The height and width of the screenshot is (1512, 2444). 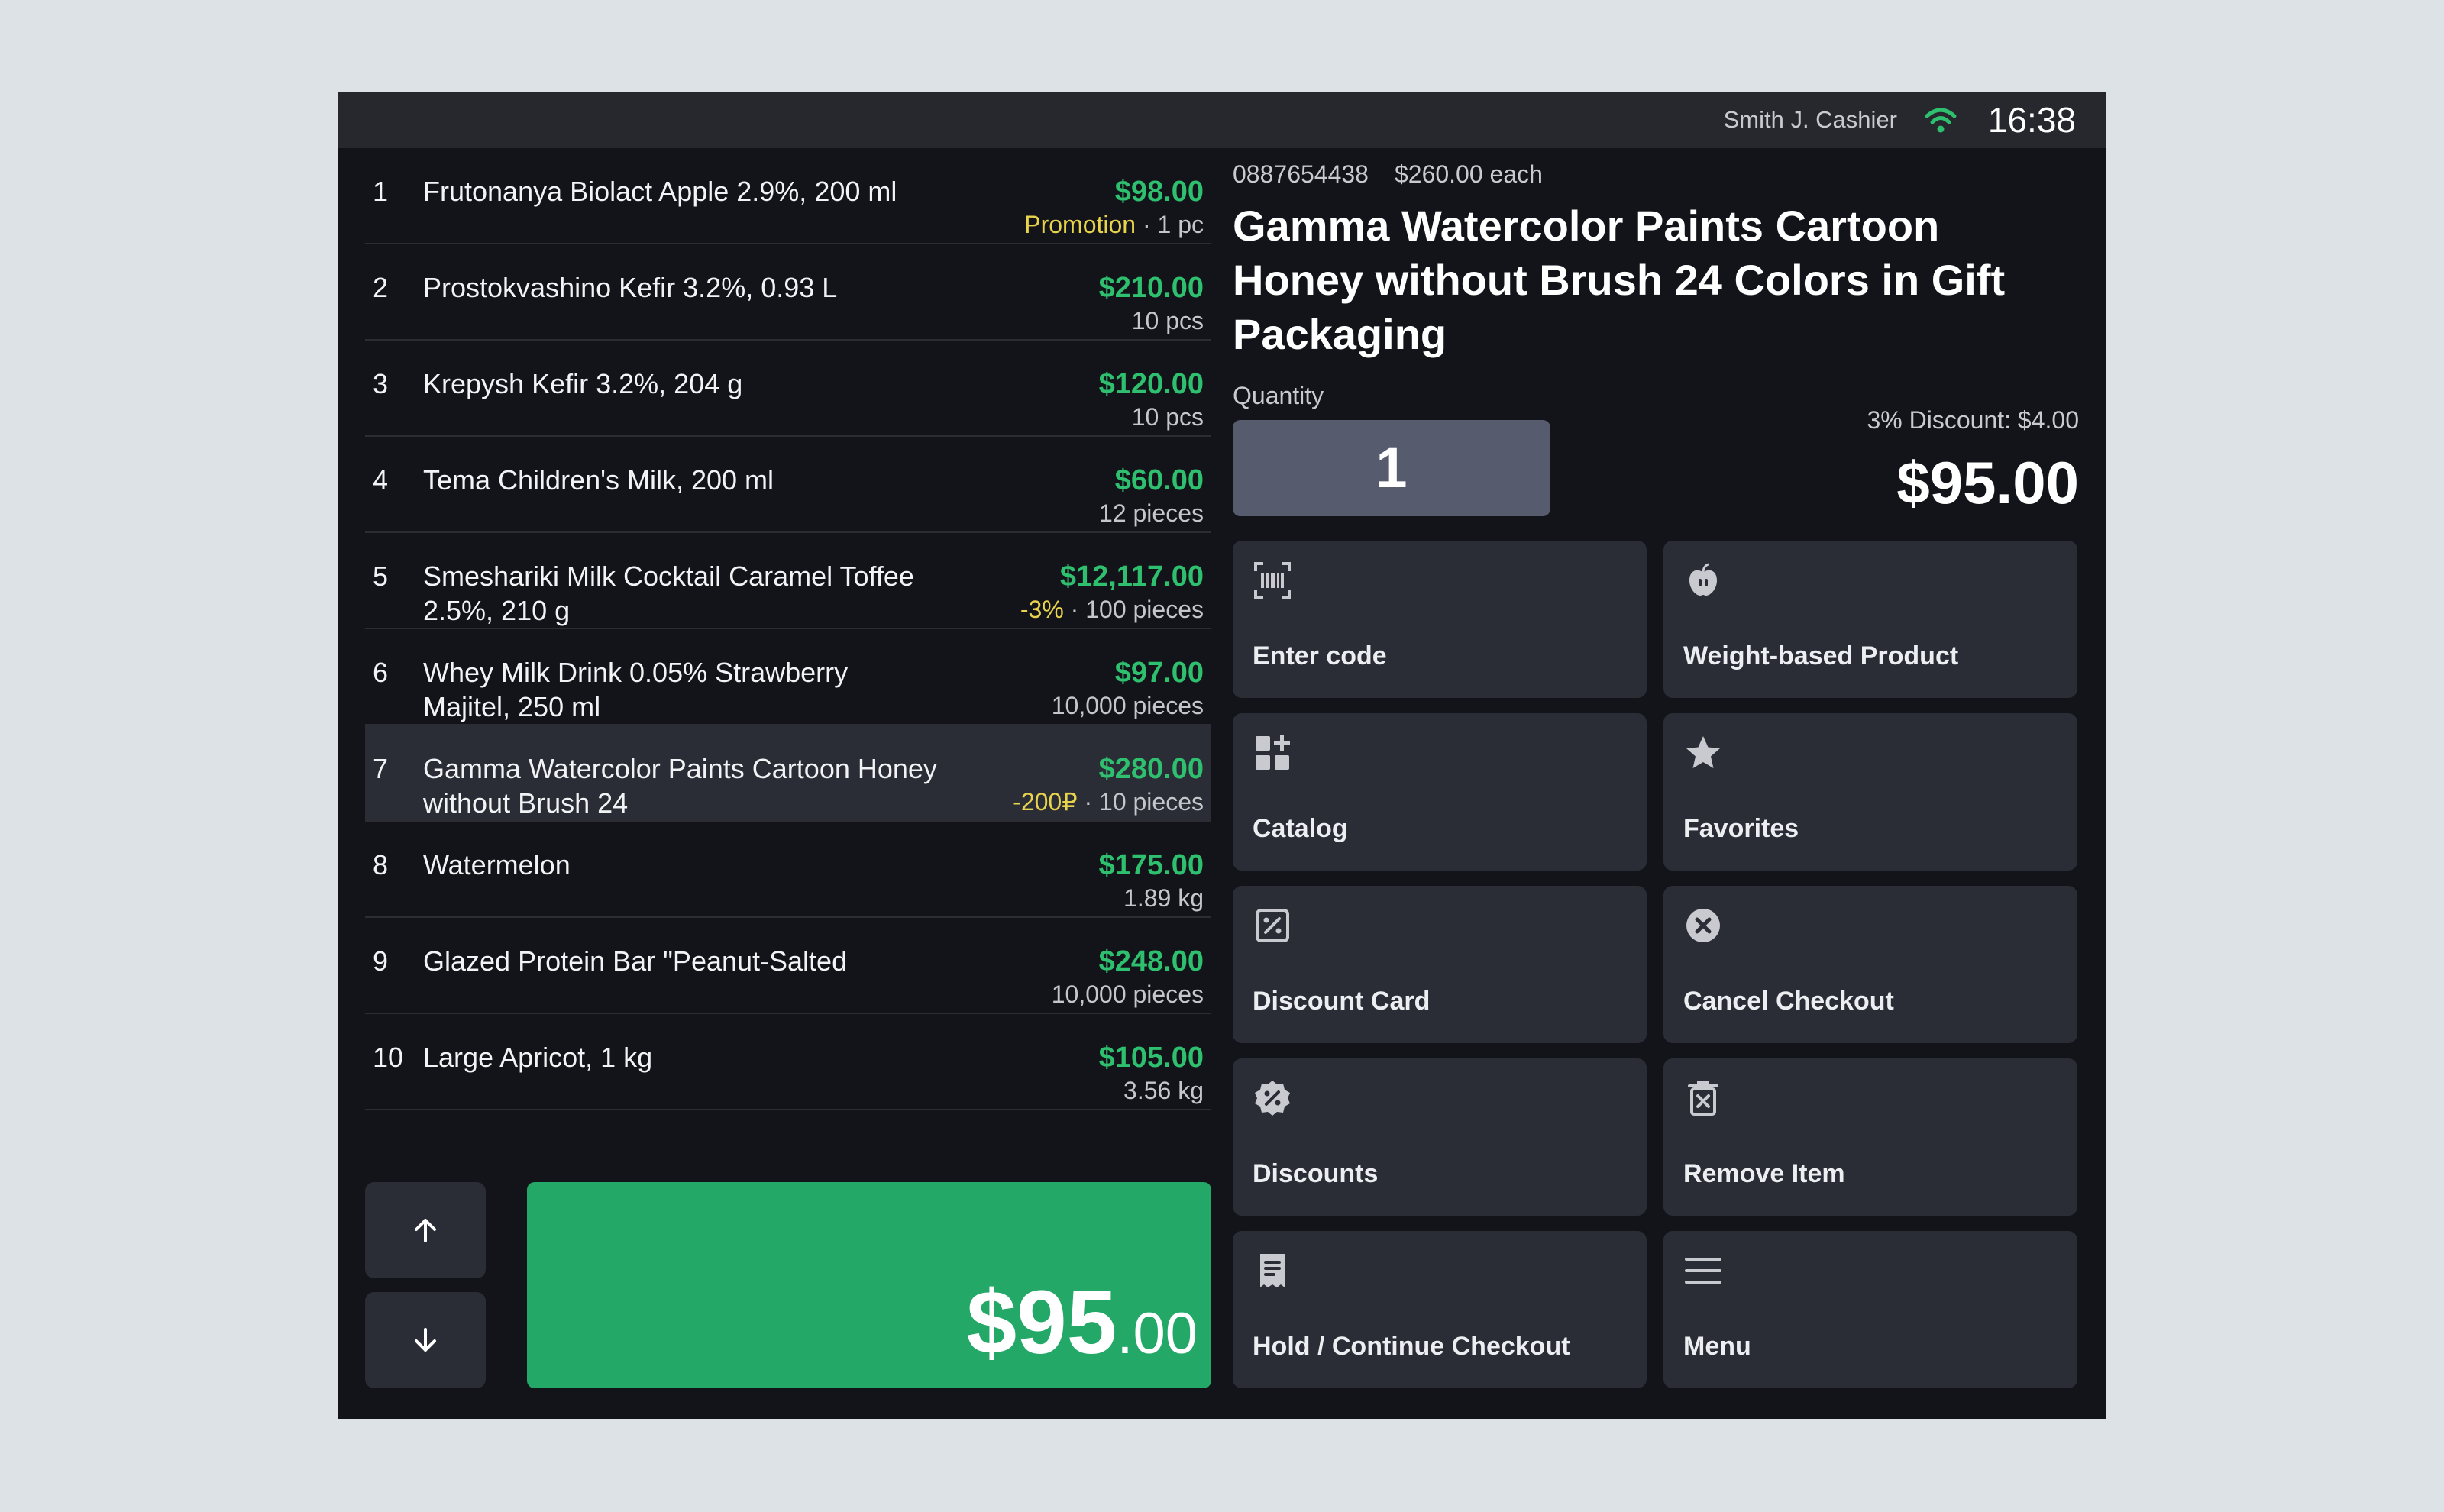 What do you see at coordinates (1080, 224) in the screenshot?
I see `promotion-tag: Promotion` at bounding box center [1080, 224].